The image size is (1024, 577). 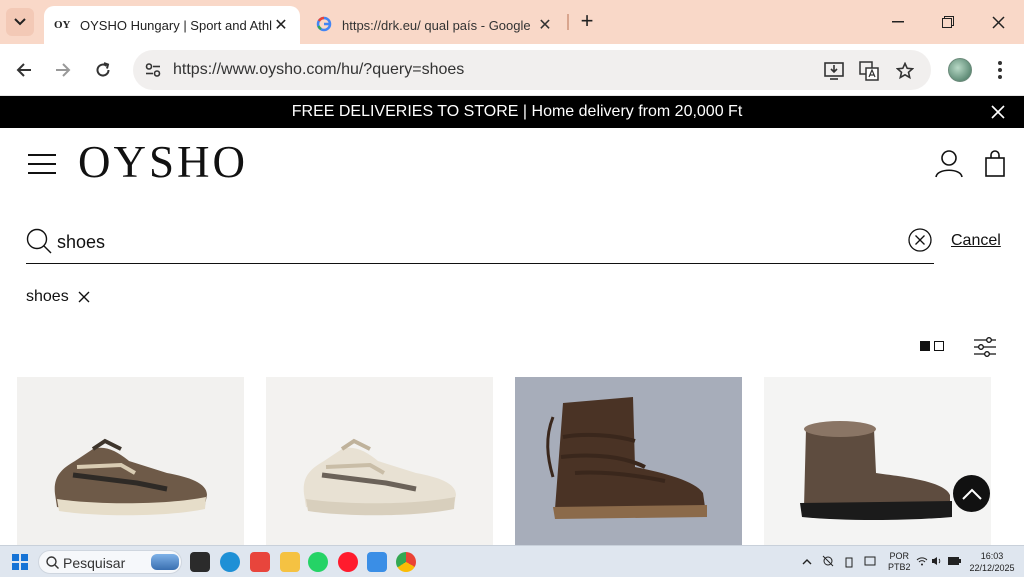 What do you see at coordinates (512, 163) in the screenshot?
I see `site-header: OYSHO` at bounding box center [512, 163].